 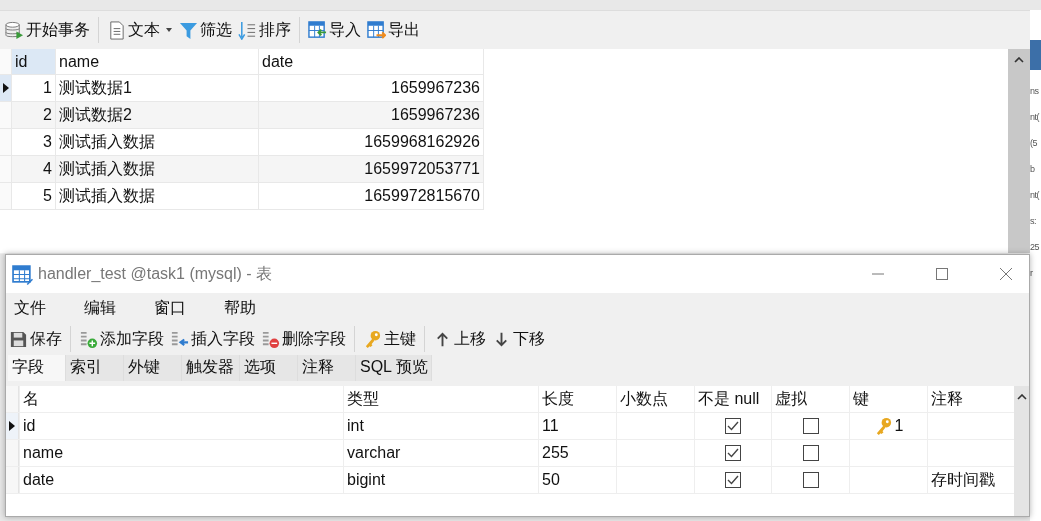 What do you see at coordinates (181, 399) in the screenshot?
I see `column-header: 名` at bounding box center [181, 399].